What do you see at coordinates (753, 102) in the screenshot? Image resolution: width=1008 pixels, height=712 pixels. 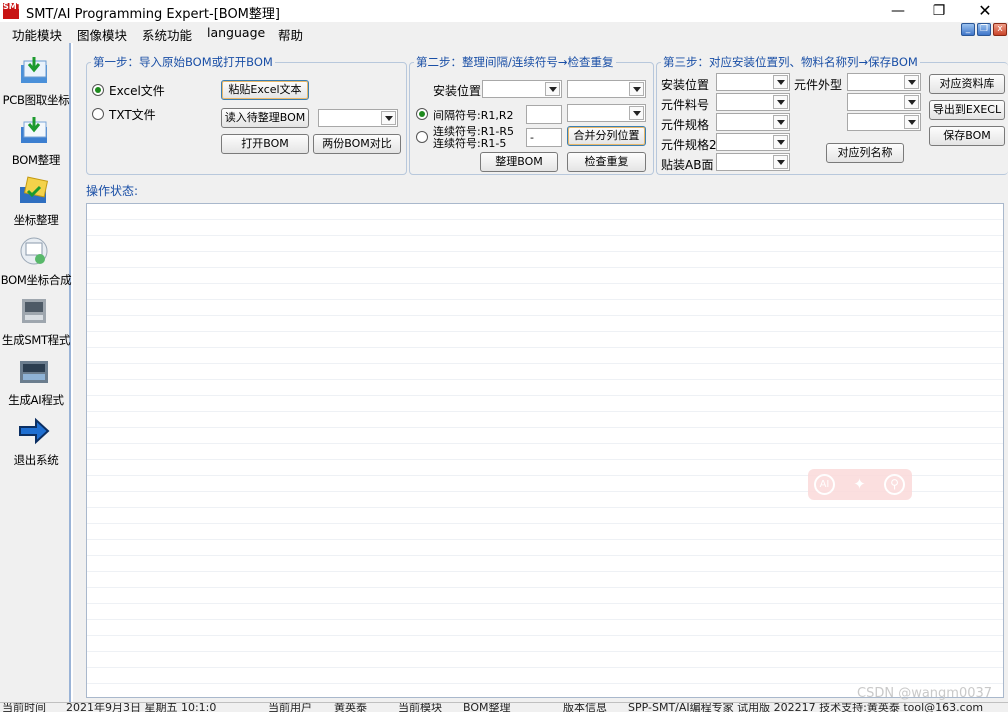 I see `step3-partno-select` at bounding box center [753, 102].